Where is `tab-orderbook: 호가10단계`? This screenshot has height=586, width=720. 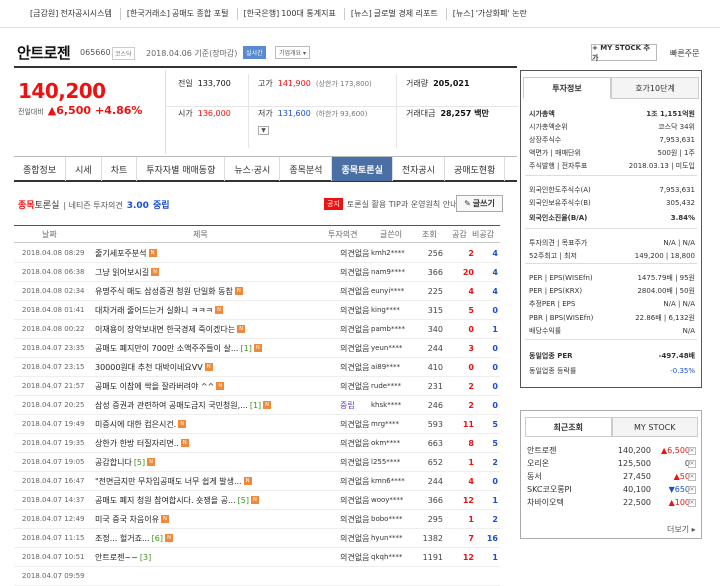 tab-orderbook: 호가10단계 is located at coordinates (655, 88).